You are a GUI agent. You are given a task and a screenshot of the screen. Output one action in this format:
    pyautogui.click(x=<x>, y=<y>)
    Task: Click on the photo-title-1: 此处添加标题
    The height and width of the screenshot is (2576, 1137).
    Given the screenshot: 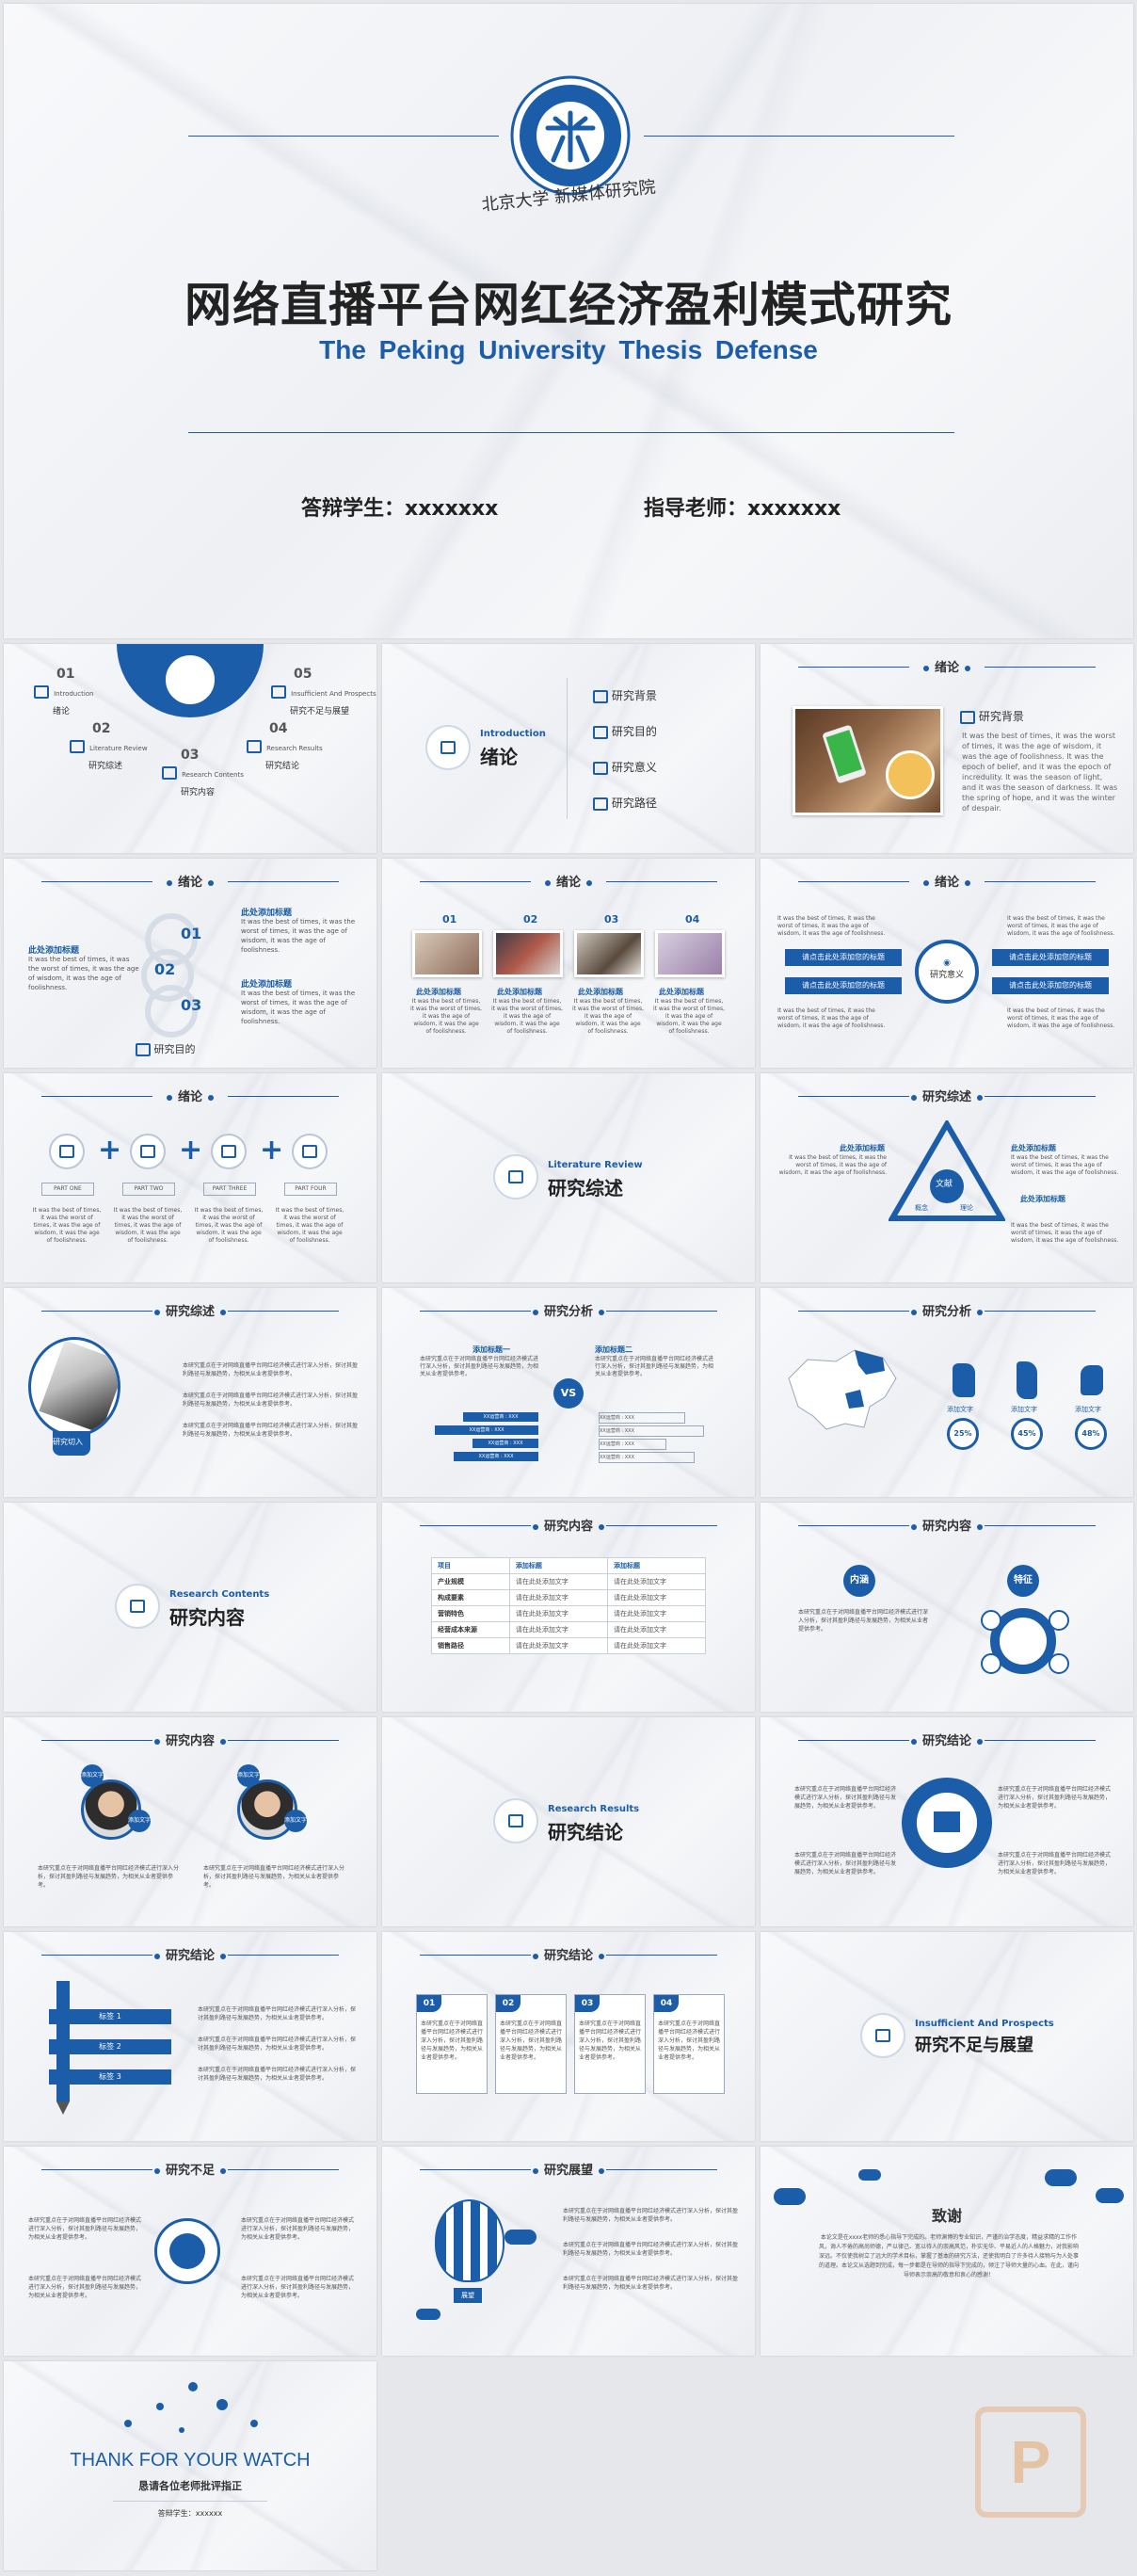 What is the action you would take?
    pyautogui.click(x=439, y=992)
    